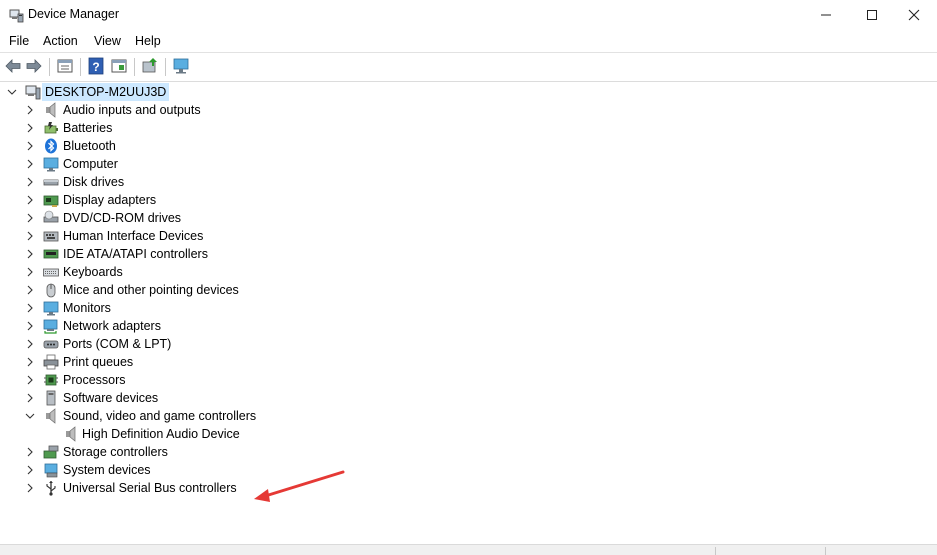  What do you see at coordinates (88, 128) in the screenshot?
I see `tree-item-label: Batteries` at bounding box center [88, 128].